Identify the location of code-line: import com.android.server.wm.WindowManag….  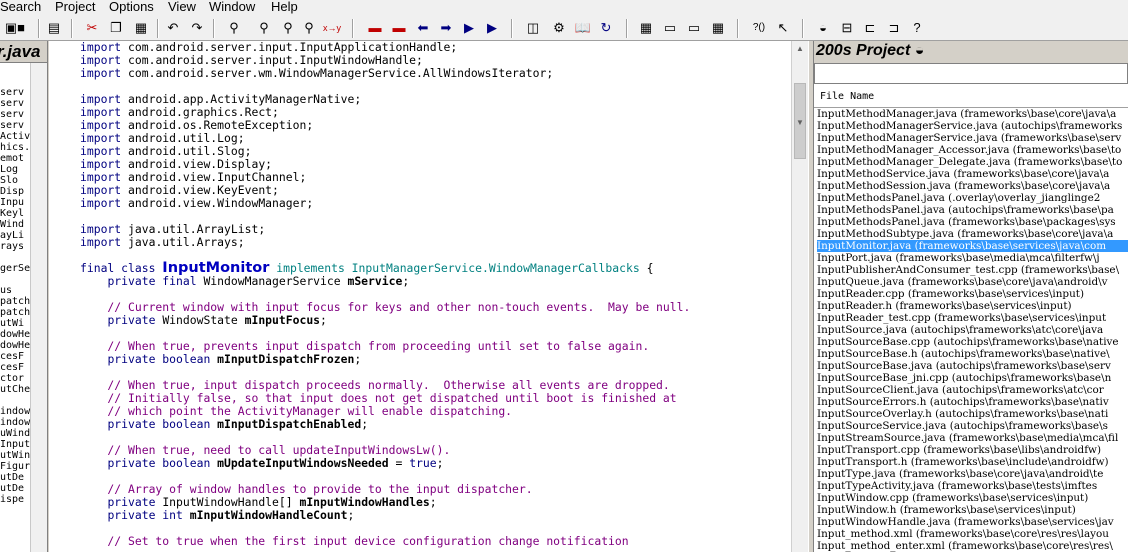
(385, 73).